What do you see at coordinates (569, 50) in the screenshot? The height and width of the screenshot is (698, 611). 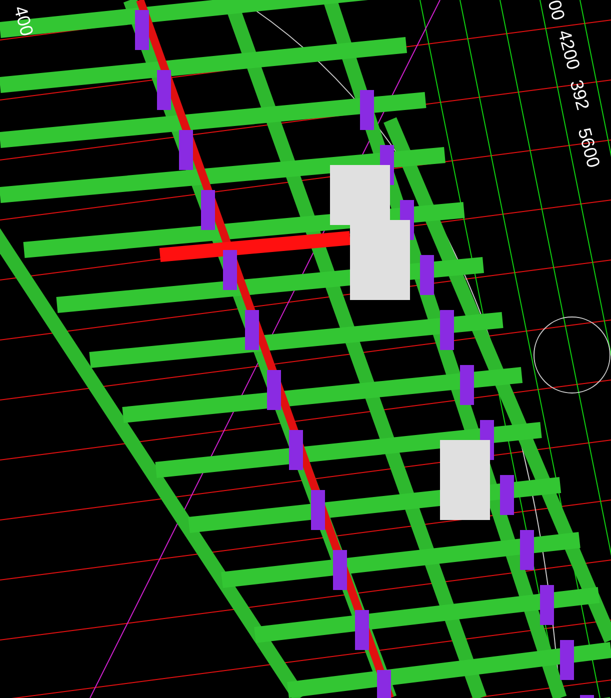 I see `dimension-label: 4200` at bounding box center [569, 50].